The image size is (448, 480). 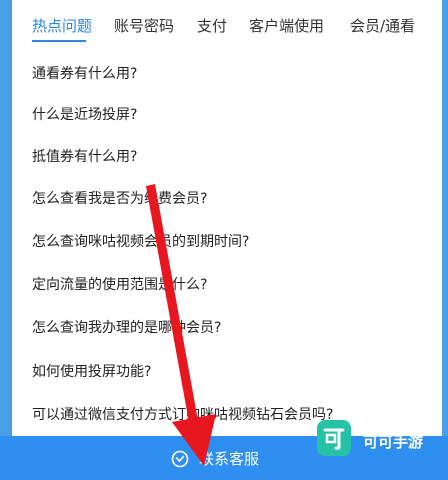 I want to click on tab-hot-questions: 热点问题, so click(x=62, y=26).